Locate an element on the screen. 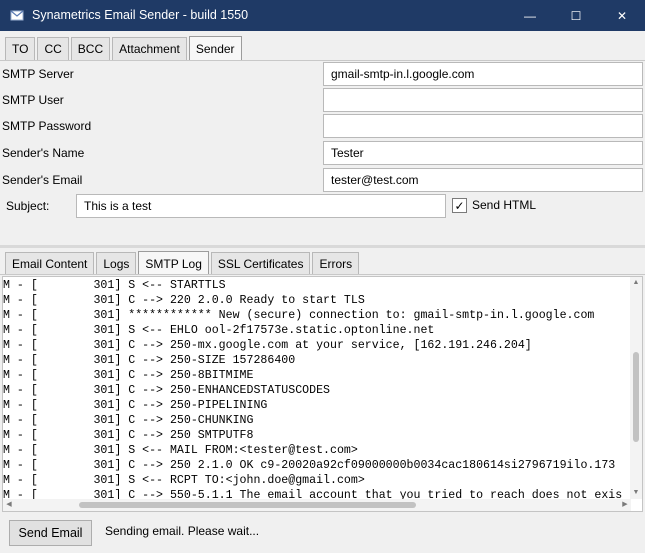 The image size is (645, 553). scroll-left-icon: ◀ is located at coordinates (9, 505).